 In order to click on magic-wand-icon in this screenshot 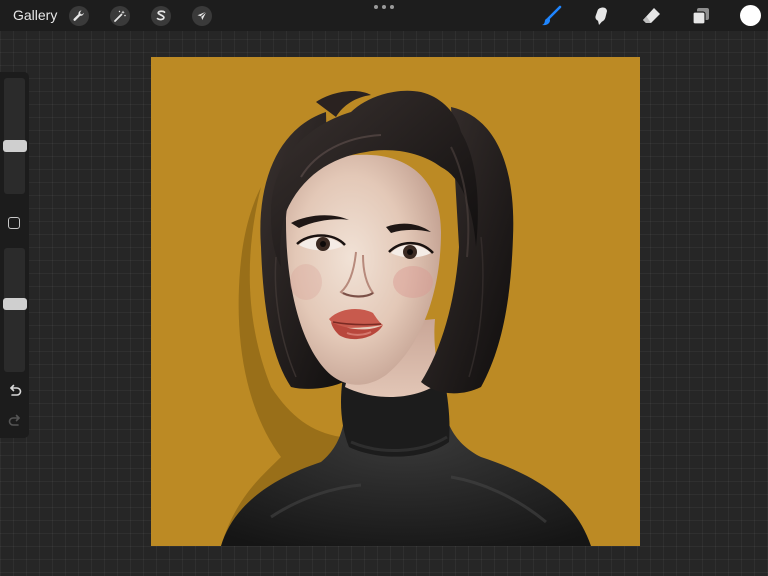, I will do `click(120, 16)`.